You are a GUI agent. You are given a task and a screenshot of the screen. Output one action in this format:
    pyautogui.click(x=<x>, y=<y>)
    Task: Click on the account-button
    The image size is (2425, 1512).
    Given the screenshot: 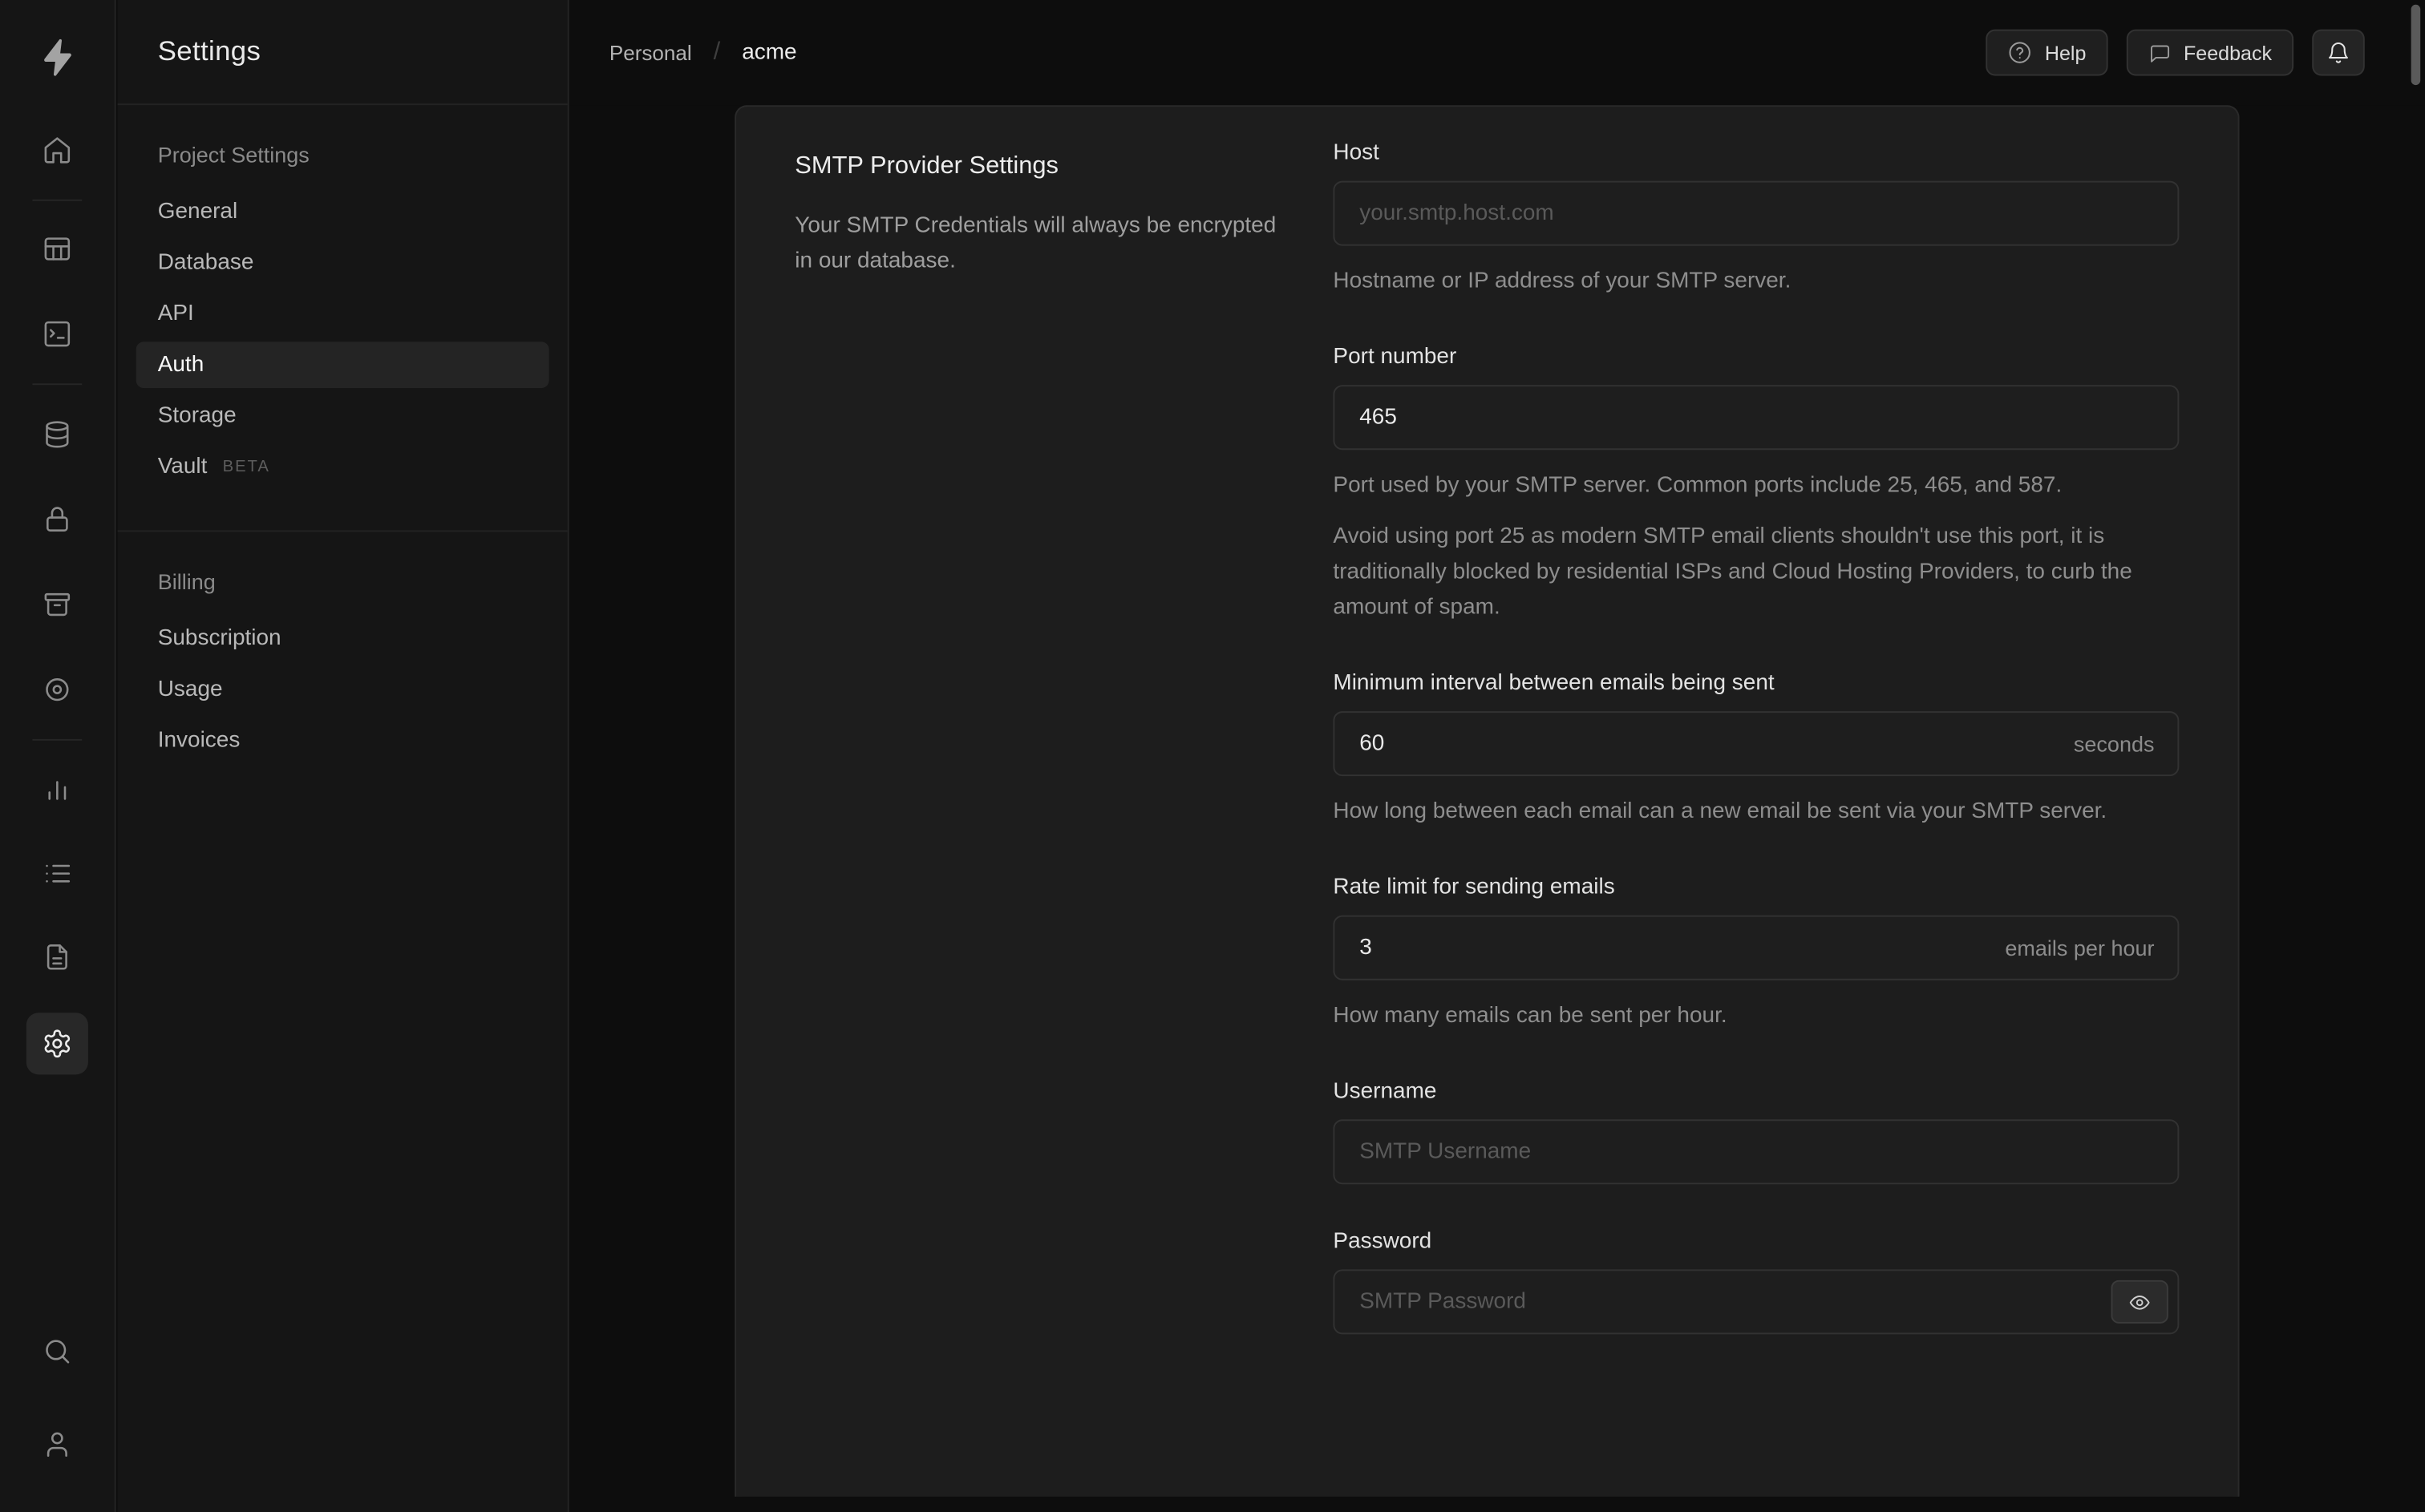 What is the action you would take?
    pyautogui.click(x=57, y=1444)
    